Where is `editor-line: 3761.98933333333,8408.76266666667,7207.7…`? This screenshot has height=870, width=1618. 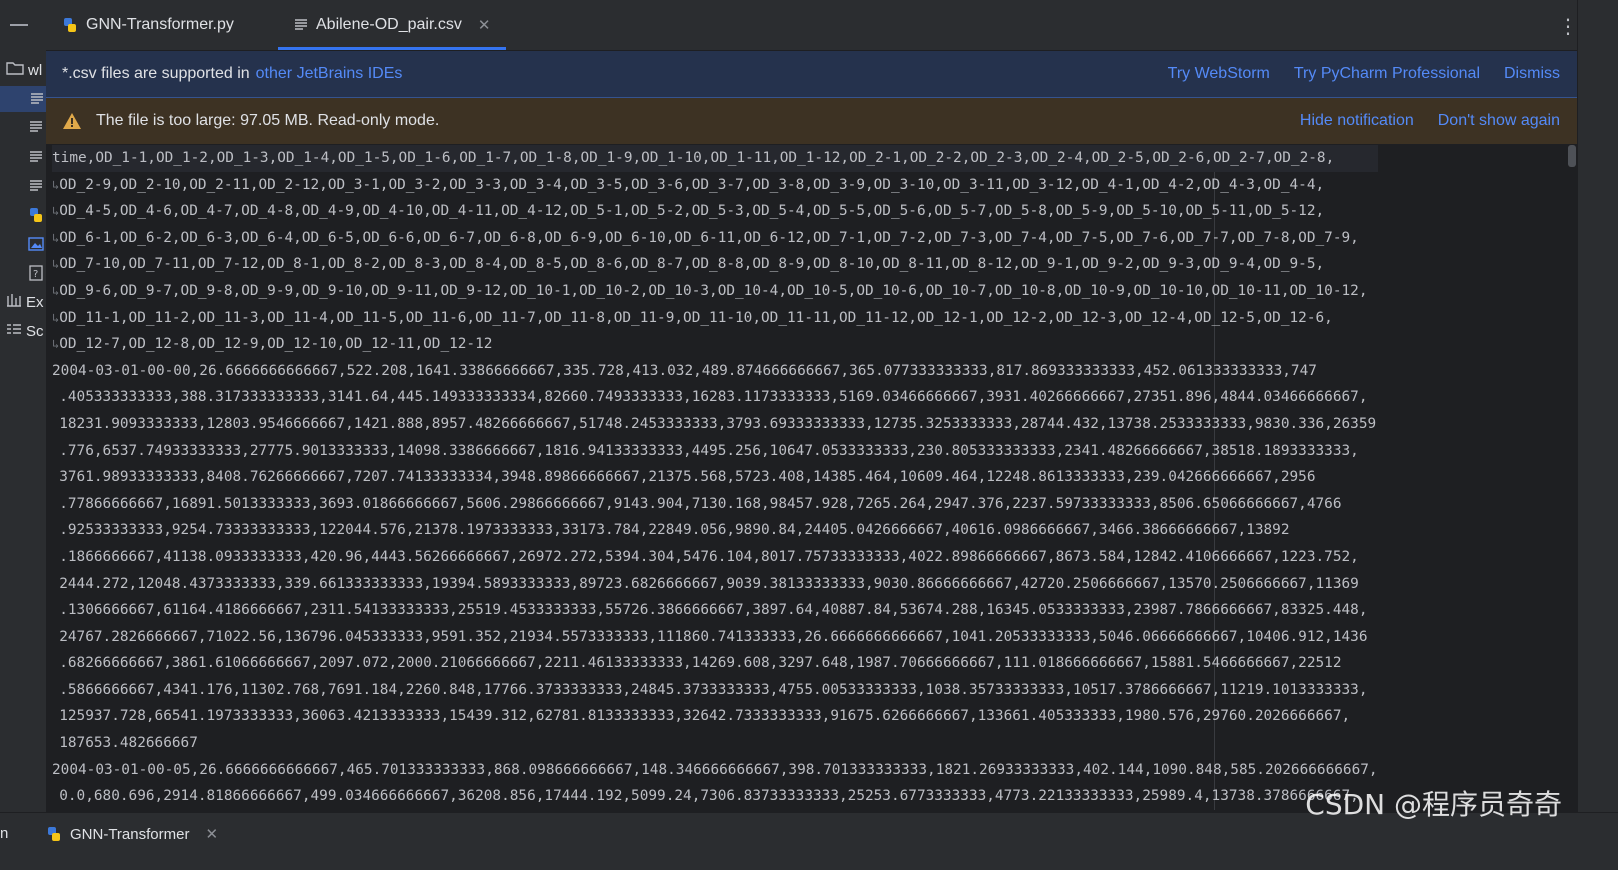 editor-line: 3761.98933333333,8408.76266666667,7207.7… is located at coordinates (687, 477).